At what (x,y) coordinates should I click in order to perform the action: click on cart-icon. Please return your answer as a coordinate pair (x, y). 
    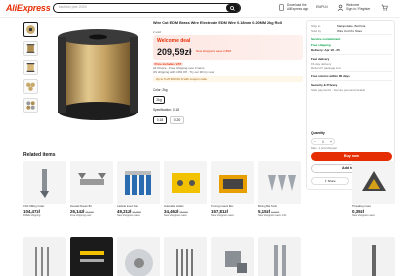
    Looking at the image, I should click on (384, 7).